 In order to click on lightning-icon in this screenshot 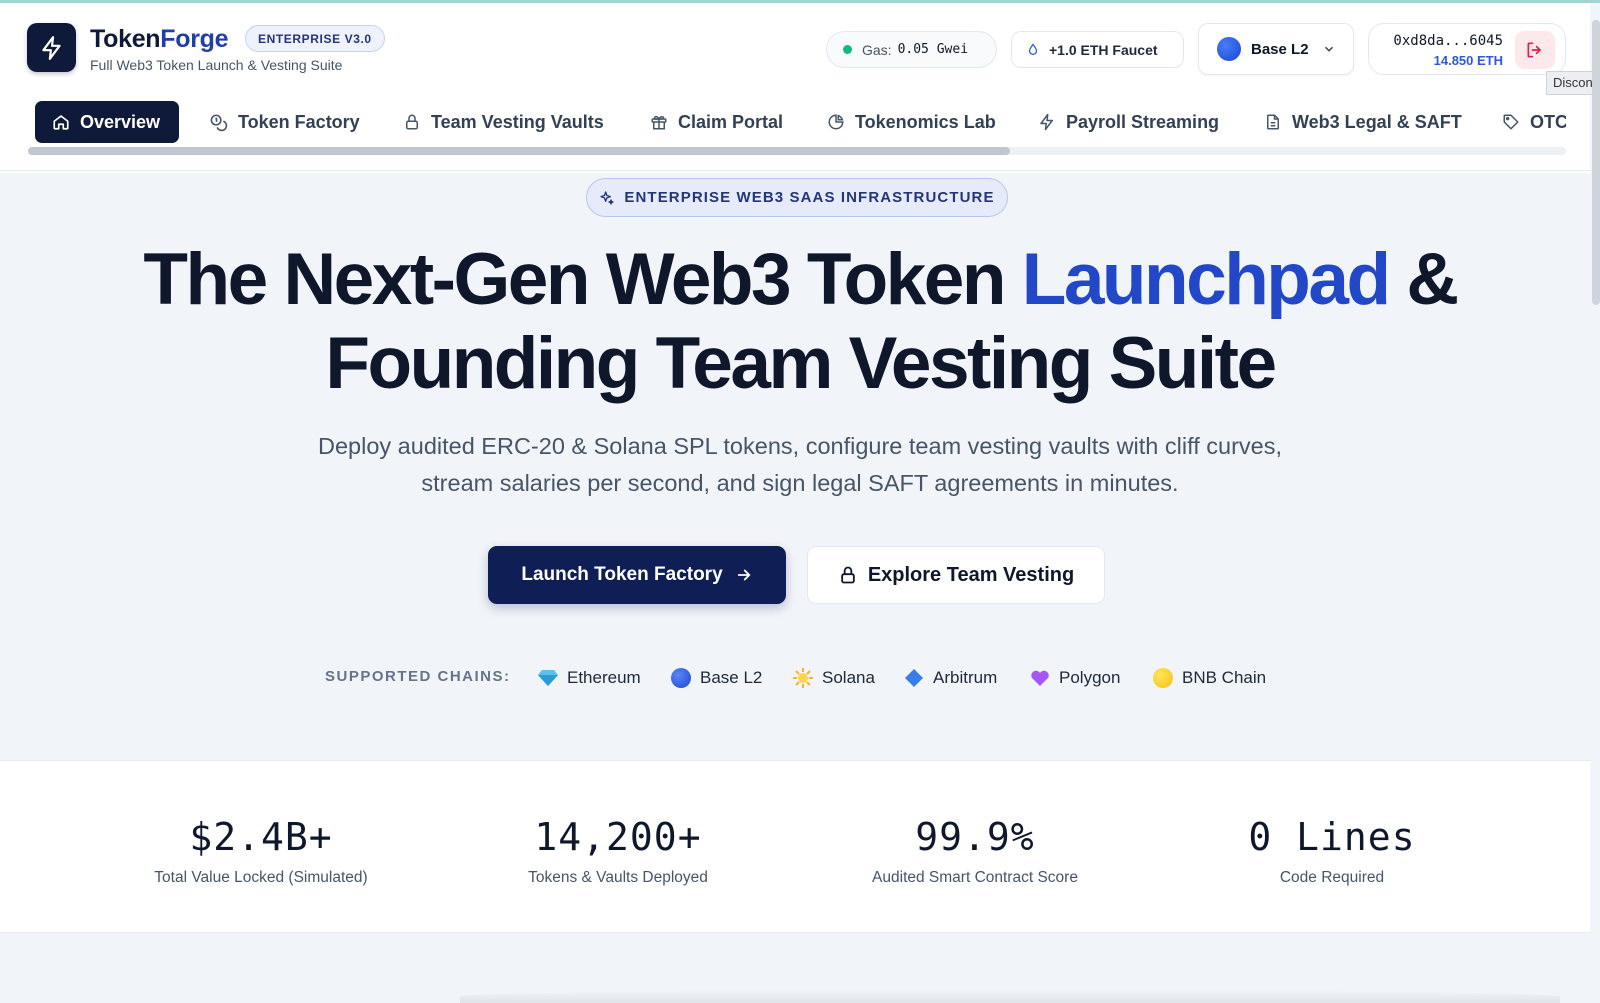, I will do `click(51, 47)`.